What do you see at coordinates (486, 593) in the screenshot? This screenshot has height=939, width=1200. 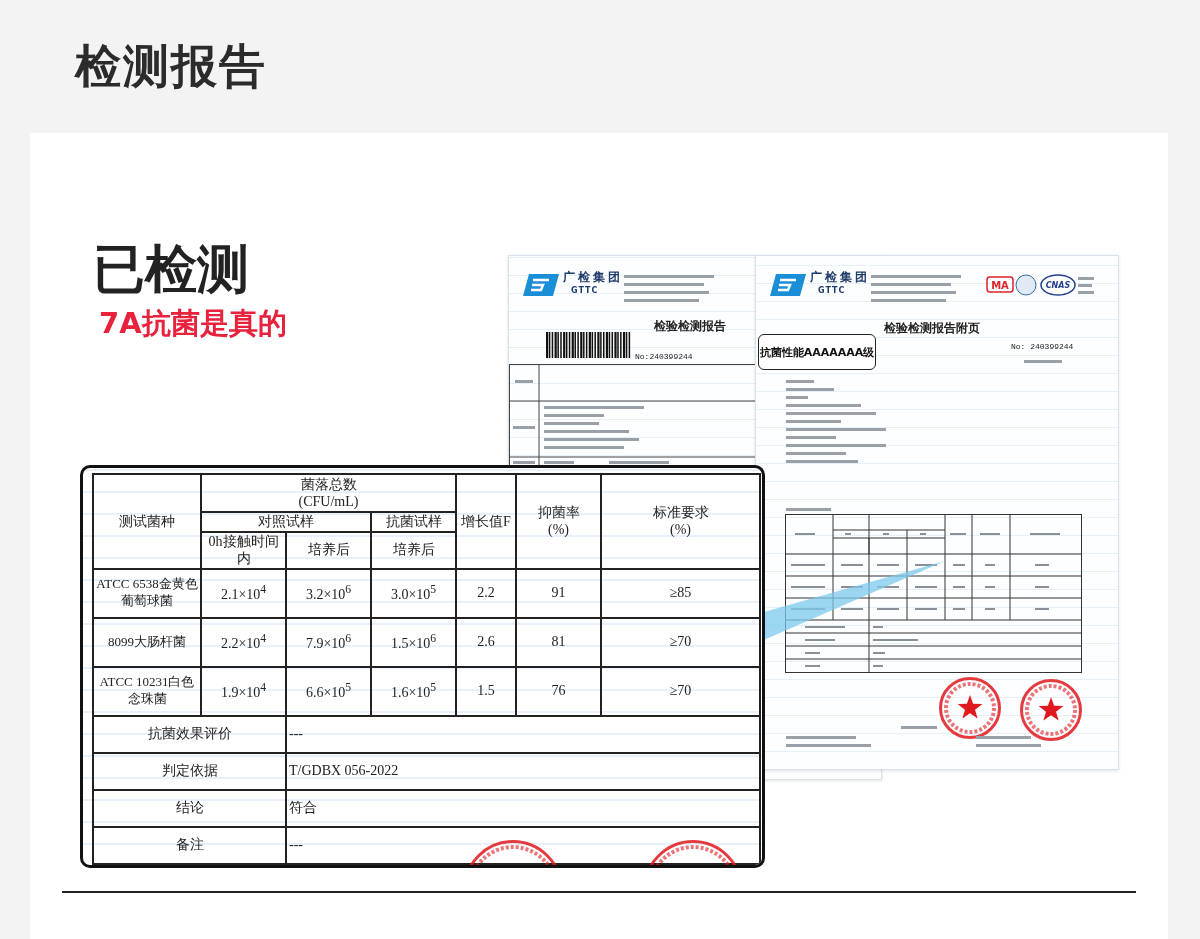 I see `table-cell: 2.2` at bounding box center [486, 593].